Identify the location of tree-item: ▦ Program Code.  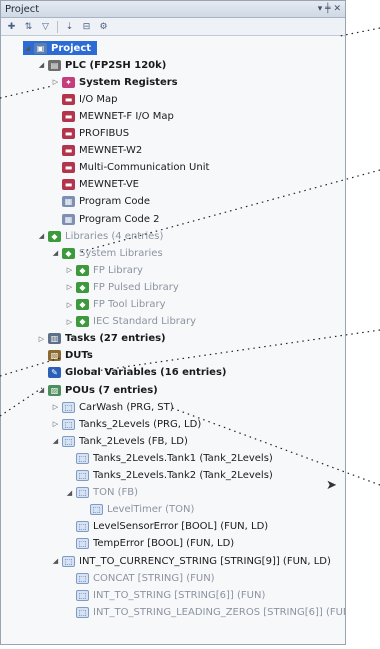
(100, 202).